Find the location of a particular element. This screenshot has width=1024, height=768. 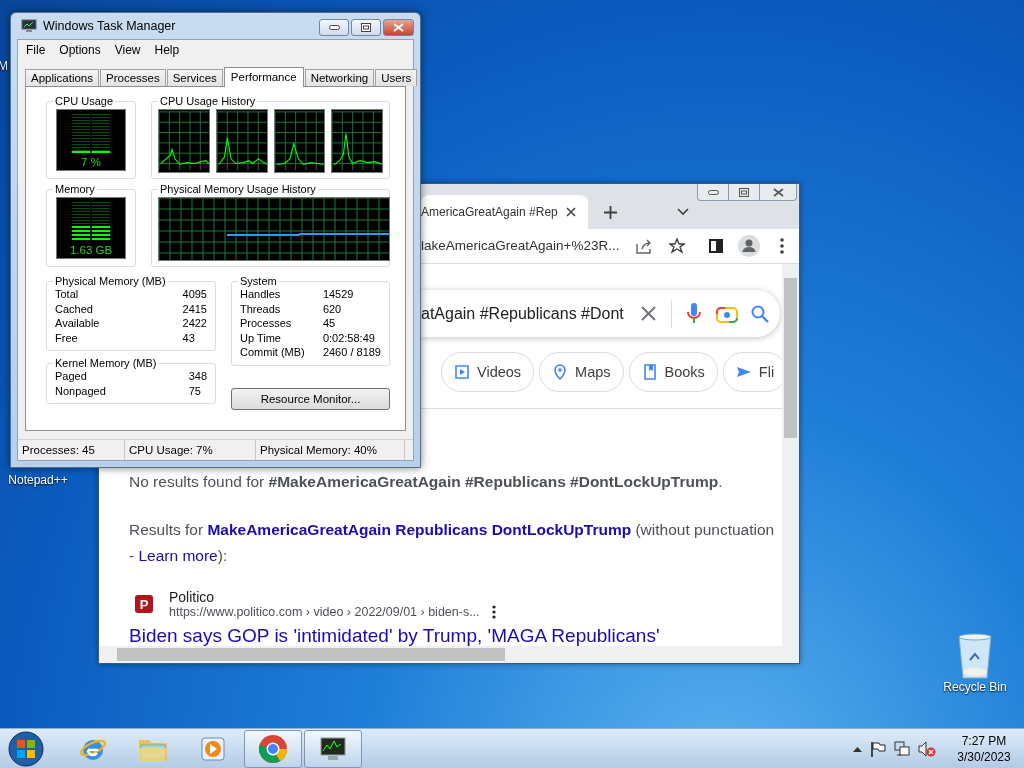

network-icon is located at coordinates (902, 748).